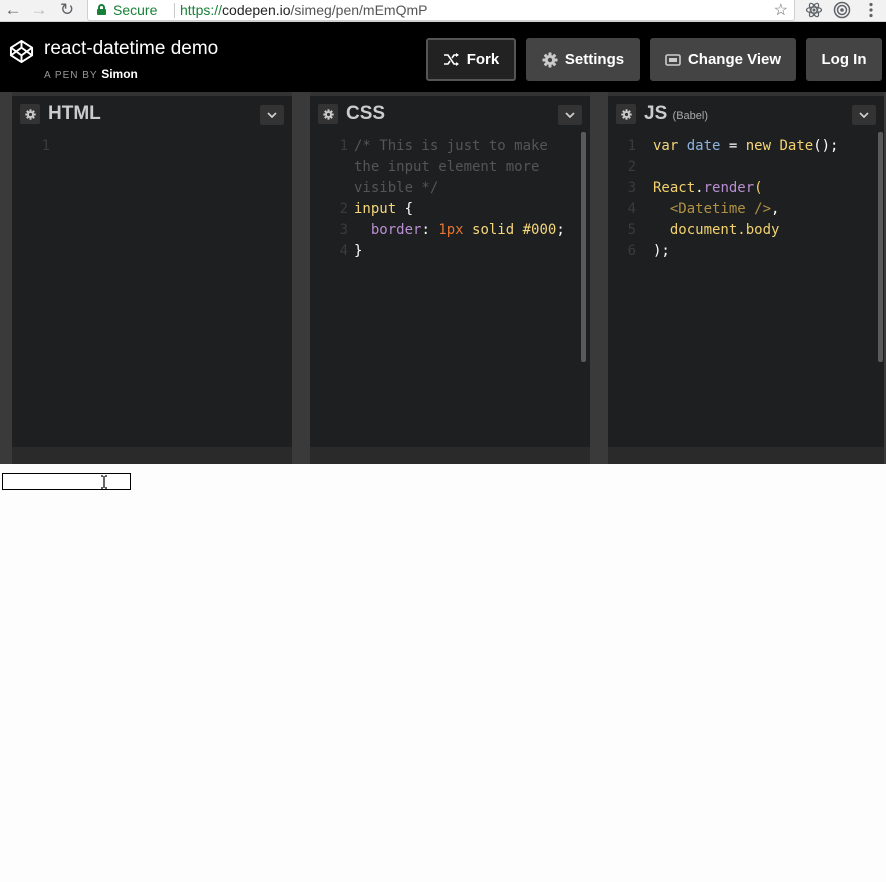  Describe the element at coordinates (131, 48) in the screenshot. I see `pen-title: react-datetime demo` at that location.